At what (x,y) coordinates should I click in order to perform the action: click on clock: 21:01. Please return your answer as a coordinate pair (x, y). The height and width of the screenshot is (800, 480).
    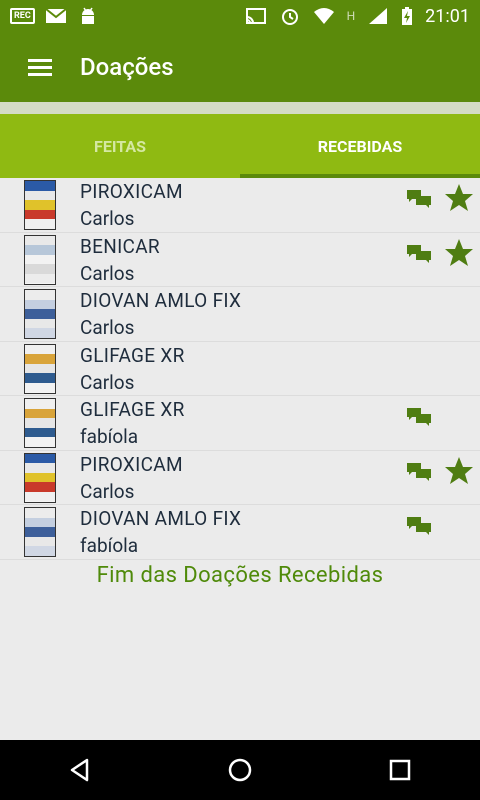
    Looking at the image, I should click on (447, 16).